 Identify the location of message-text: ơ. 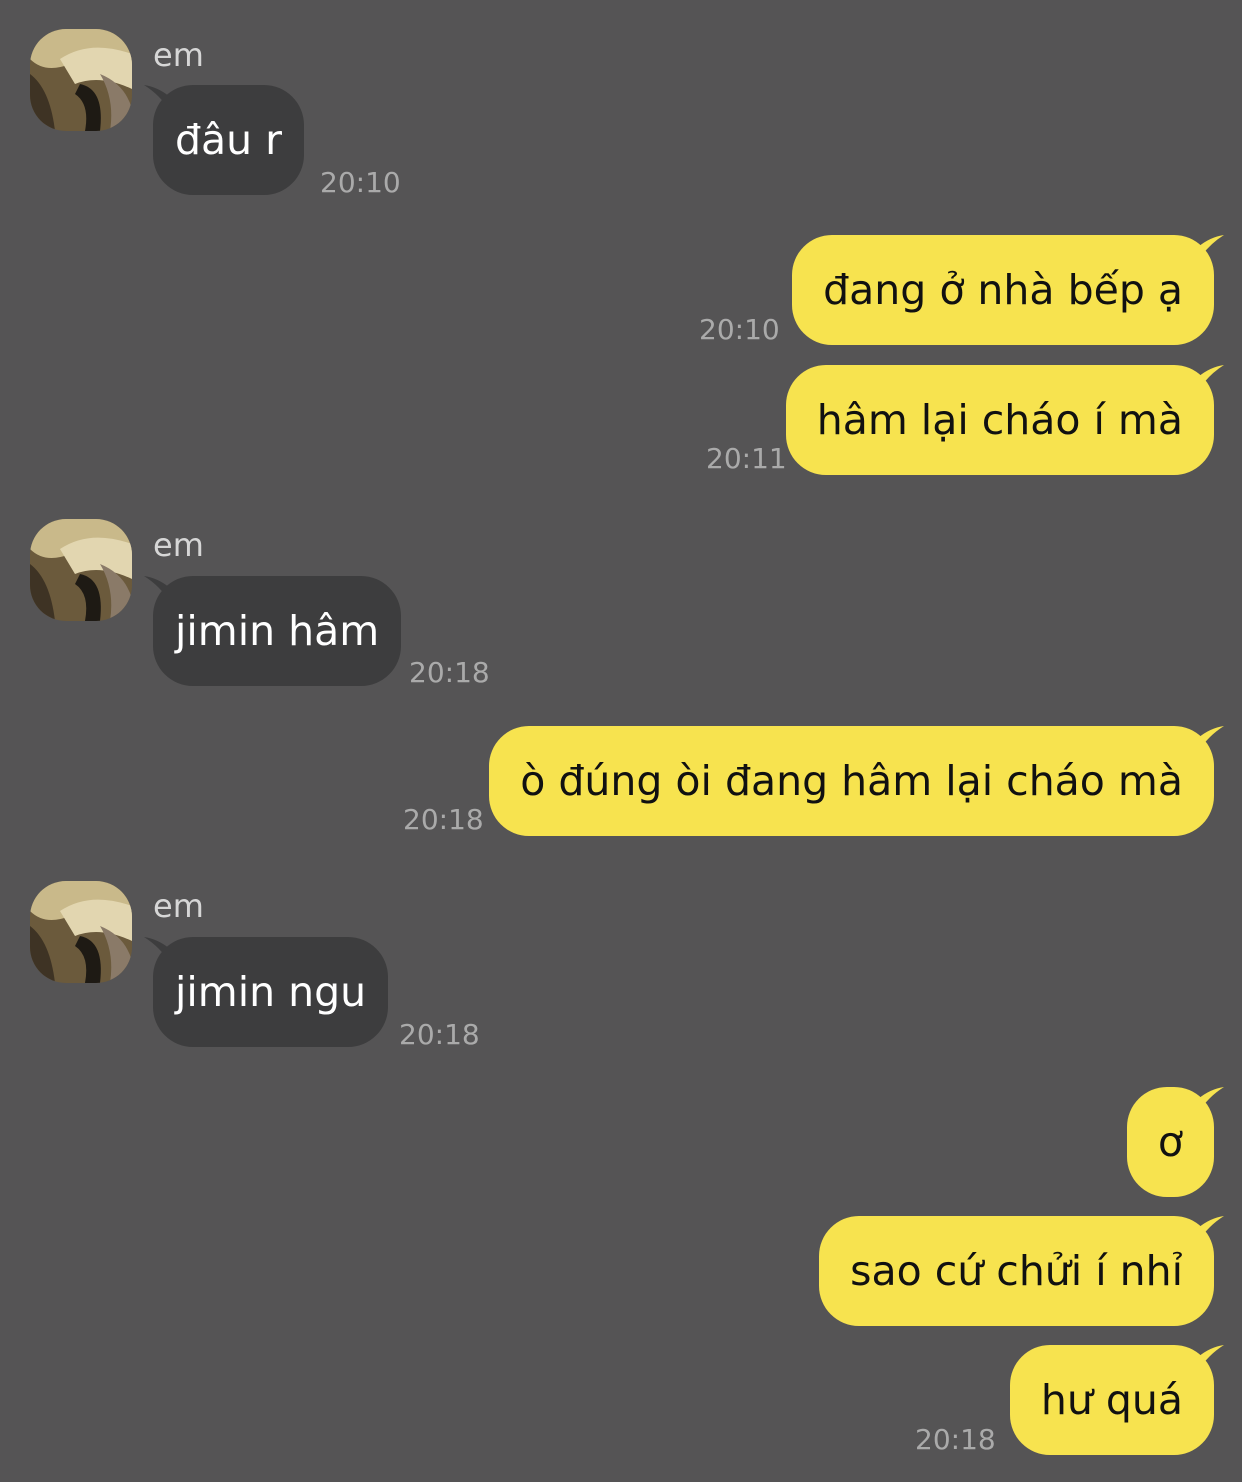
(1170, 1142).